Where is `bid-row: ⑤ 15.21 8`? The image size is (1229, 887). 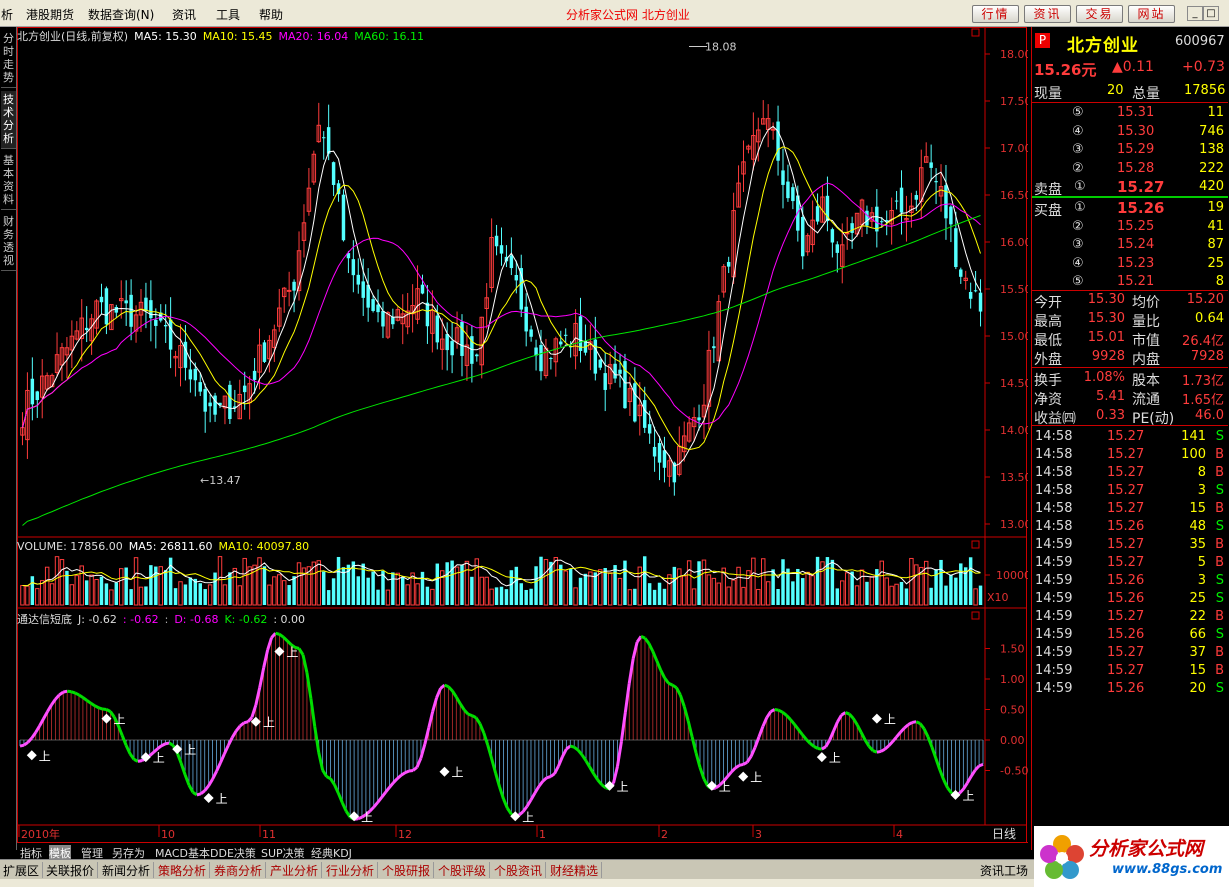 bid-row: ⑤ 15.21 8 is located at coordinates (1130, 282).